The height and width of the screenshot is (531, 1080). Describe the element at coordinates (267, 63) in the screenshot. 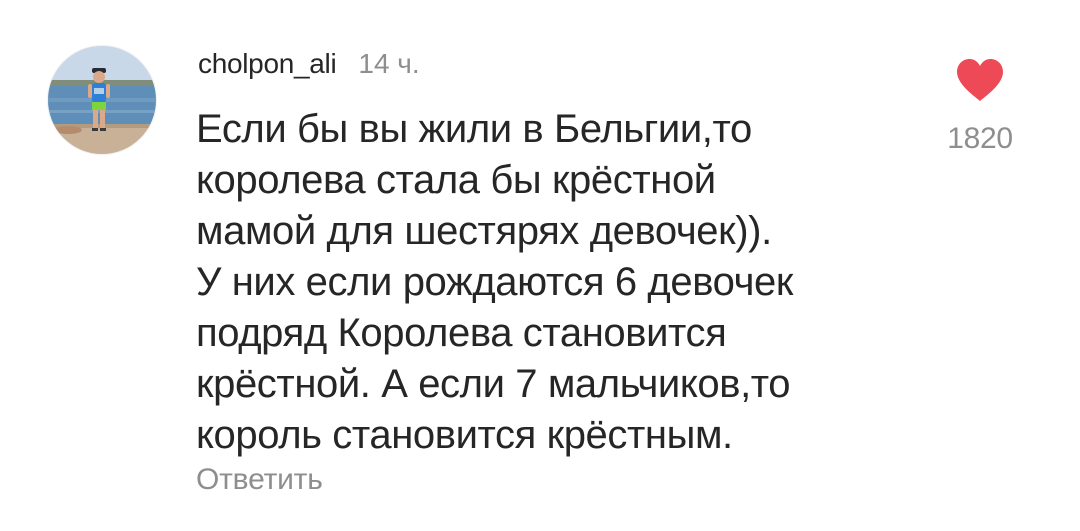

I see `username: cholpon_ali` at that location.